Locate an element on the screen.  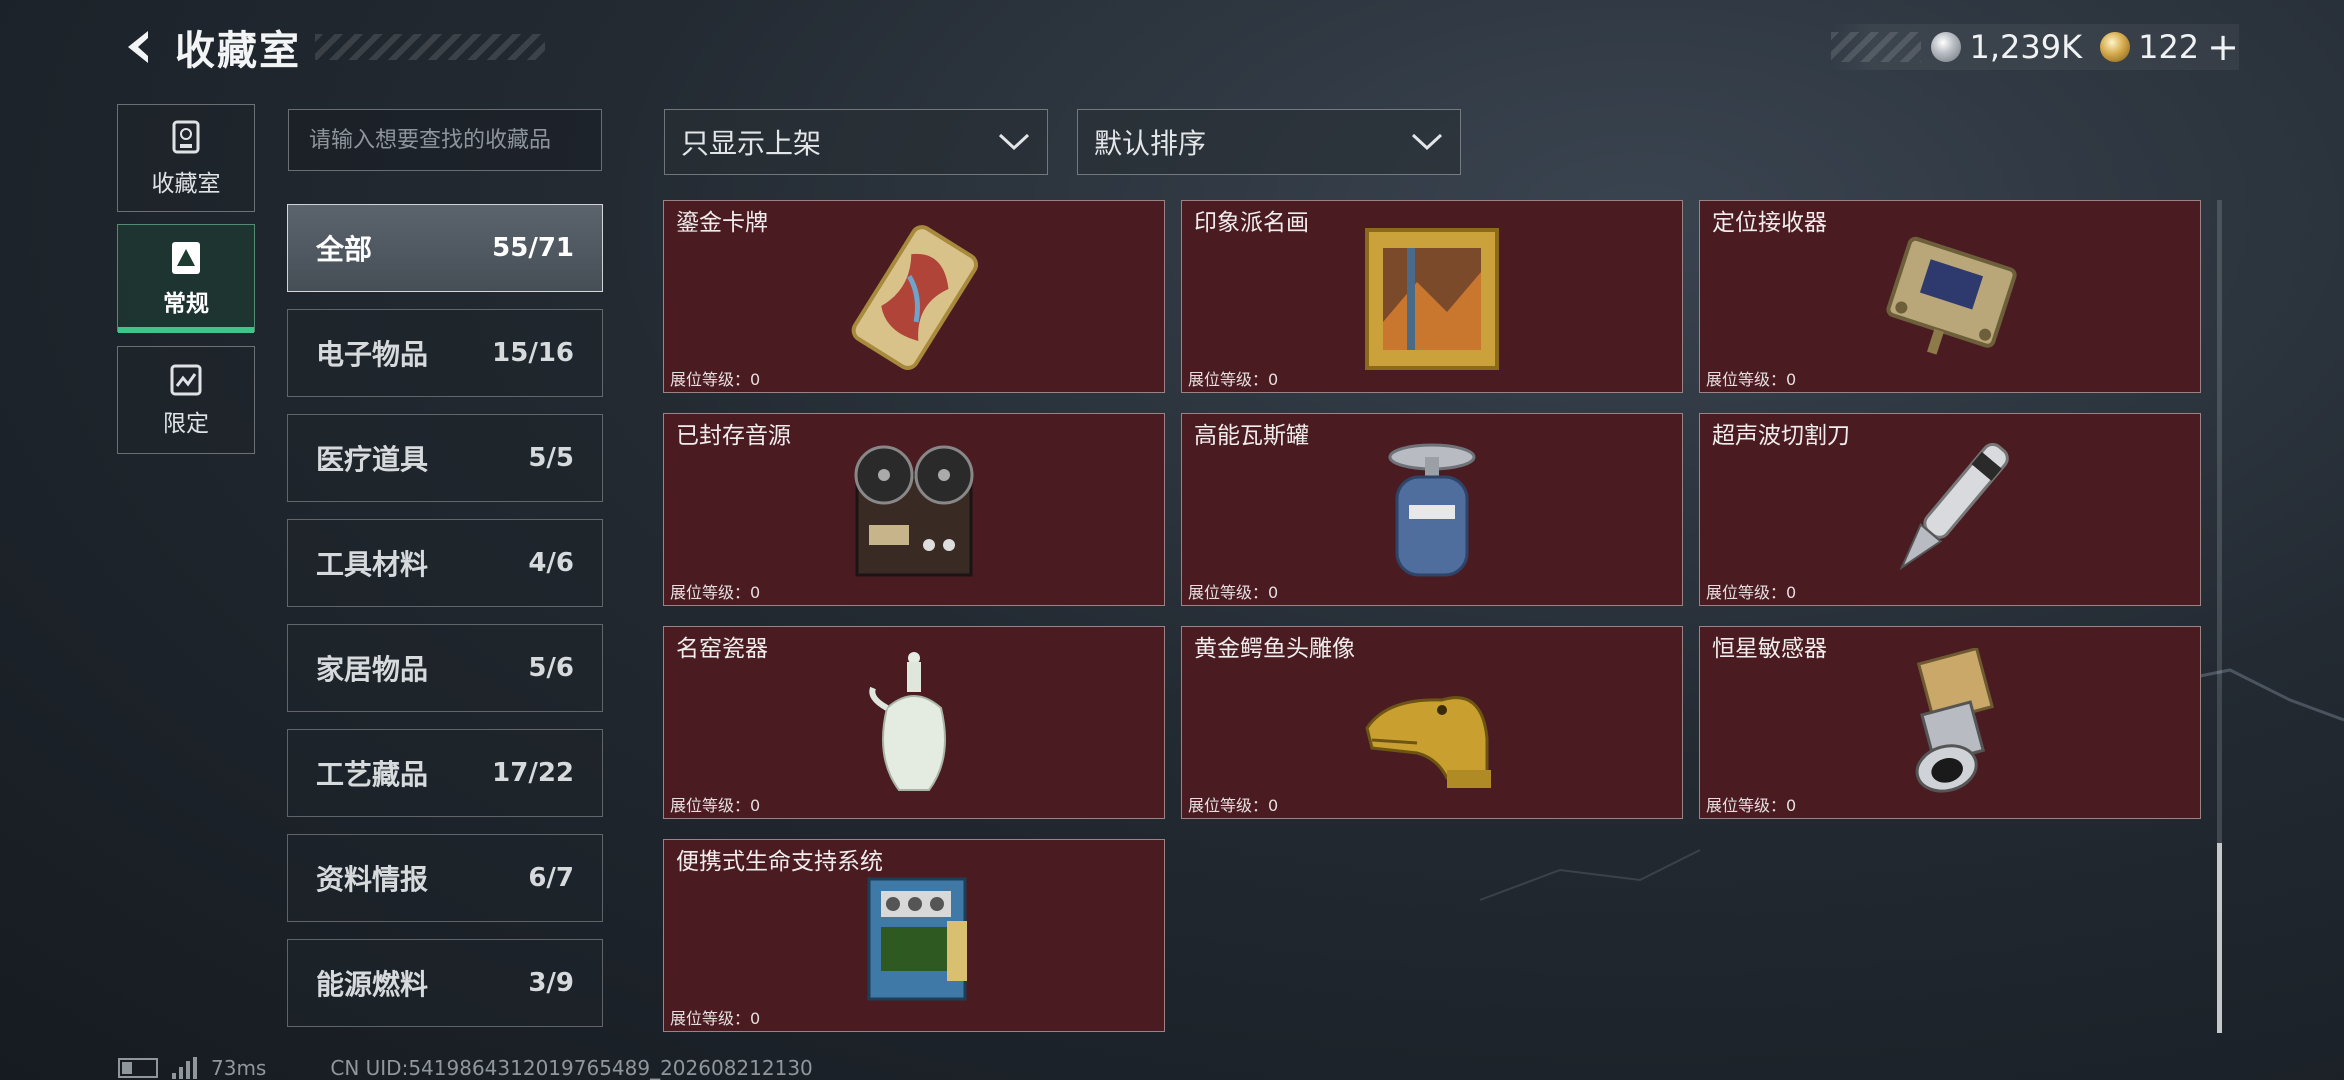
framed-painting-icon is located at coordinates (1432, 298).